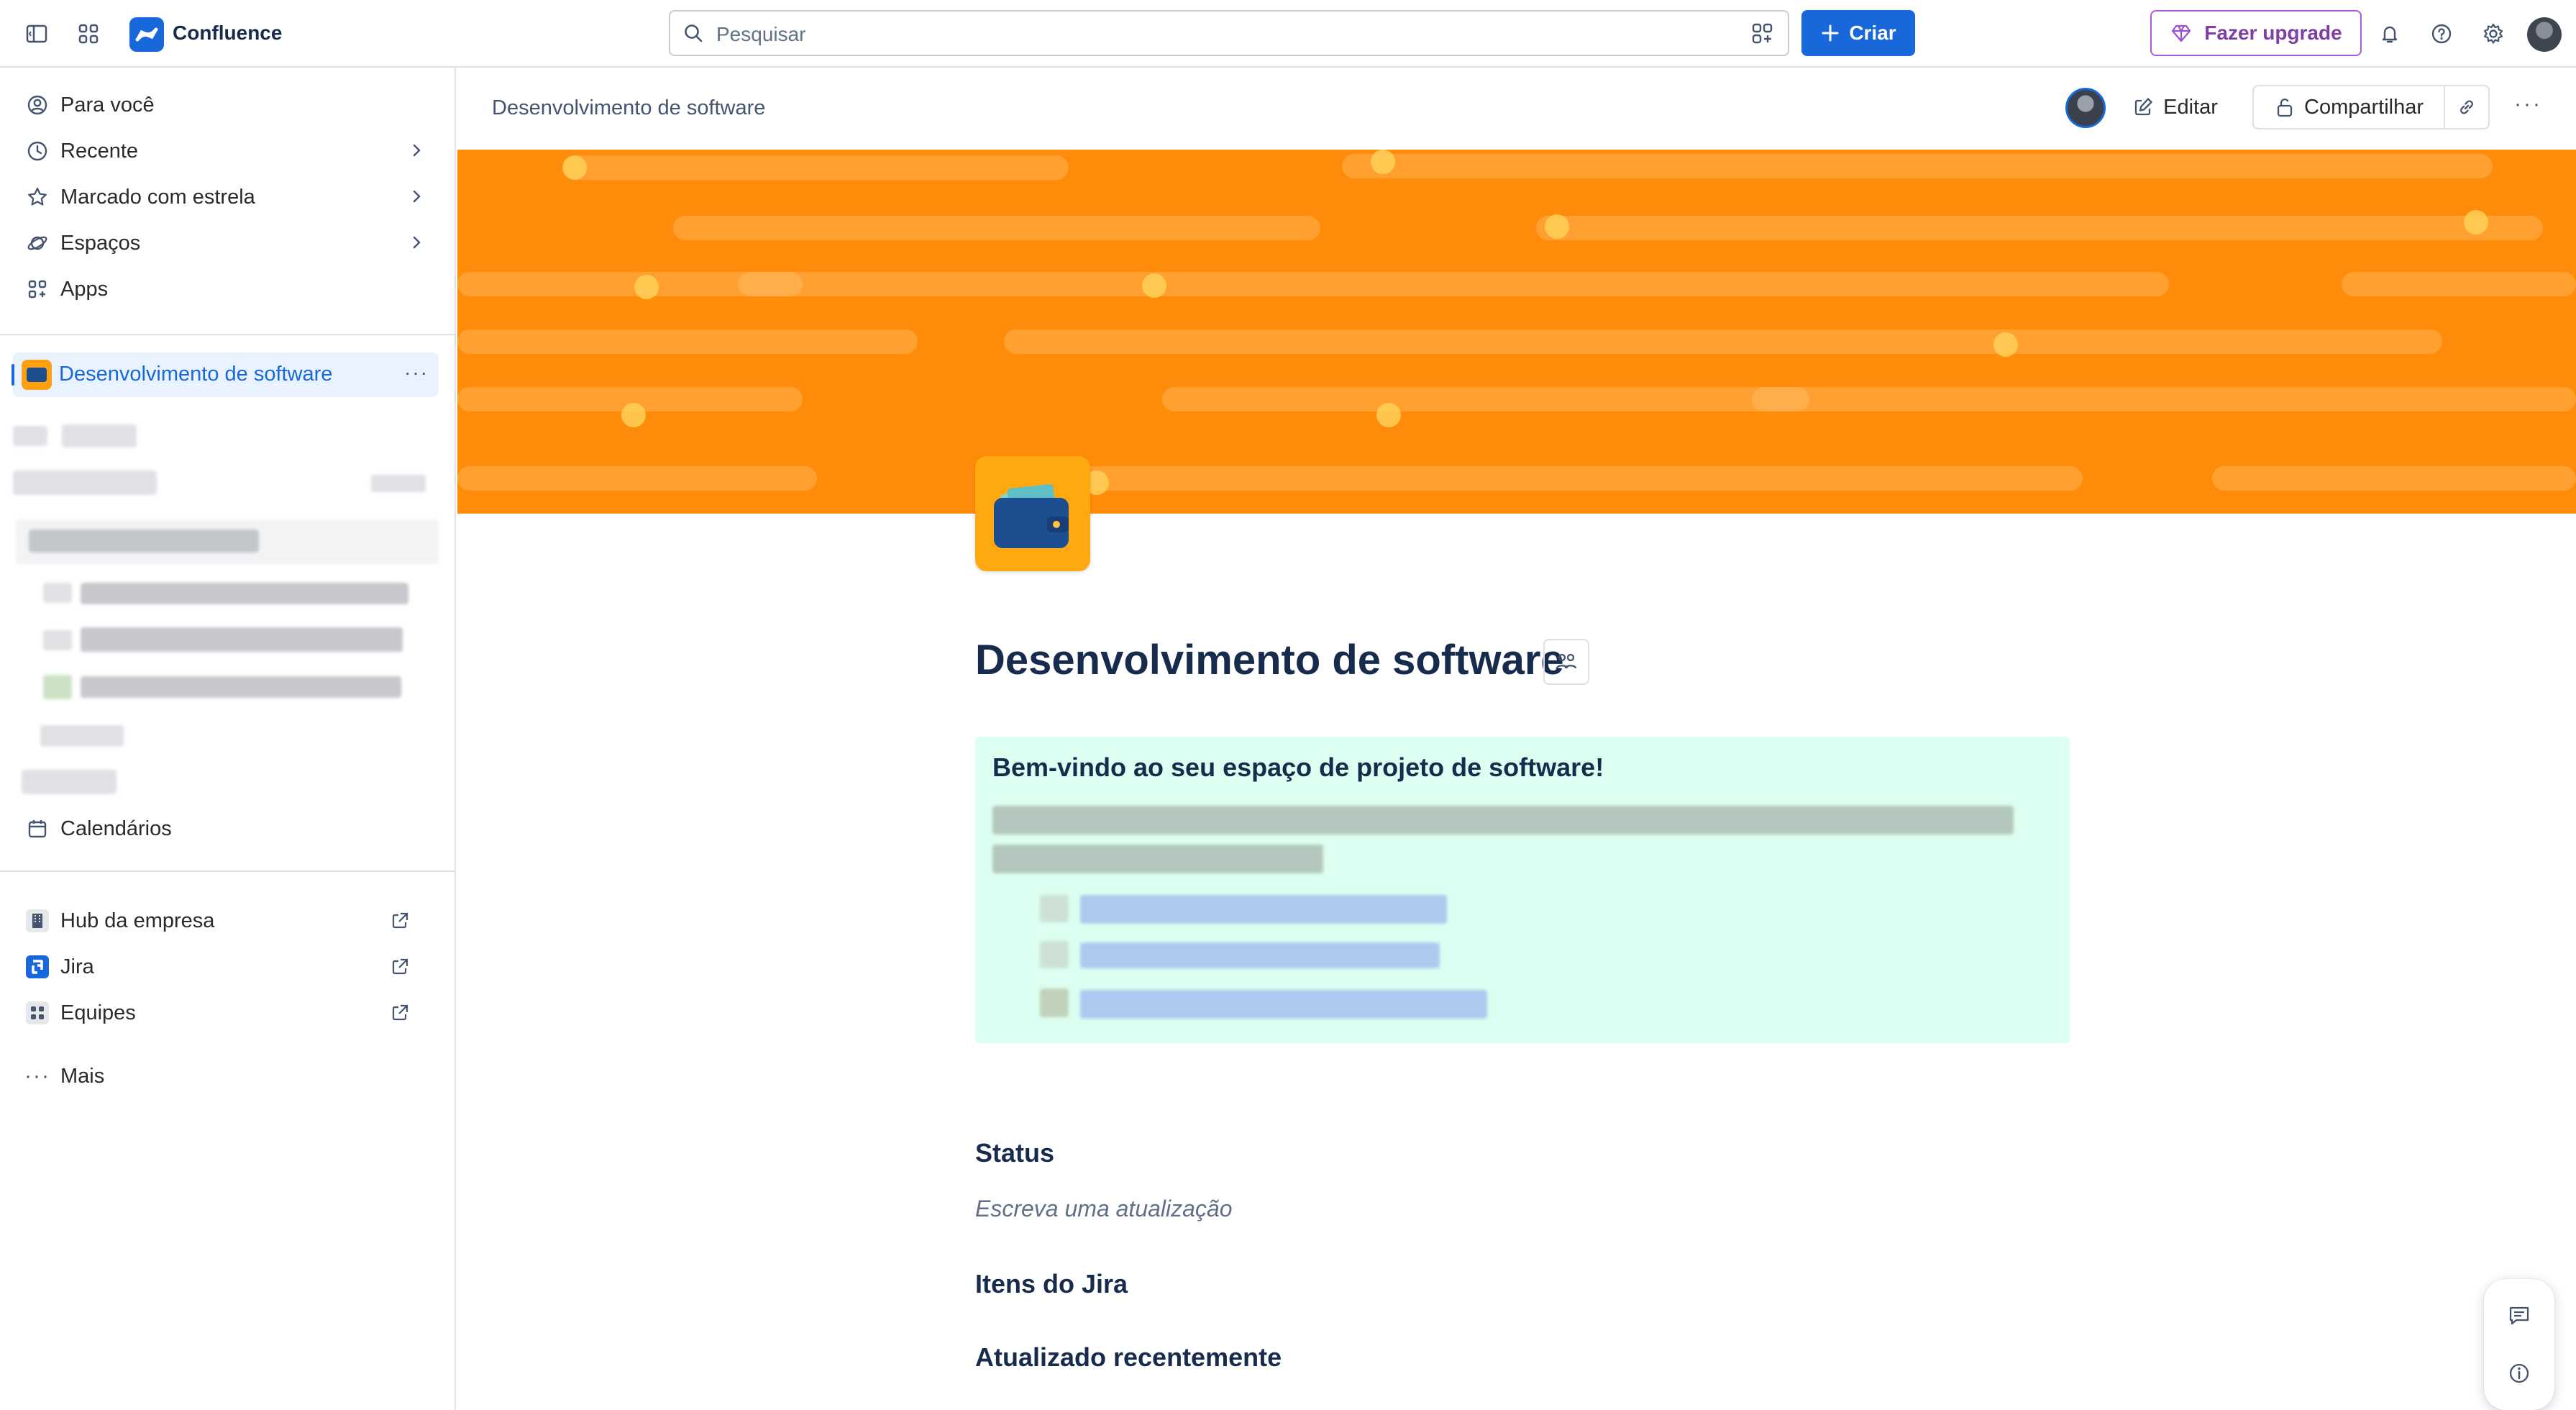 The height and width of the screenshot is (1410, 2576). Describe the element at coordinates (157, 197) in the screenshot. I see `sidebar-item-label: Marcado com estrela` at that location.